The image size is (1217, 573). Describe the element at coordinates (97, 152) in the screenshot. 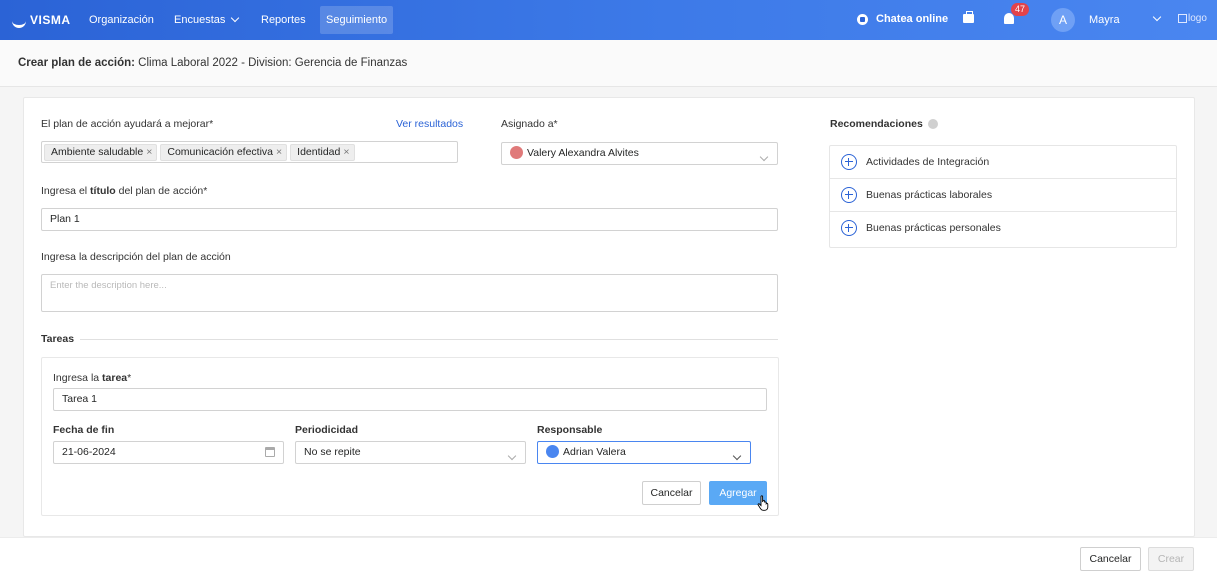

I see `tag-label: Ambiente saludable` at that location.